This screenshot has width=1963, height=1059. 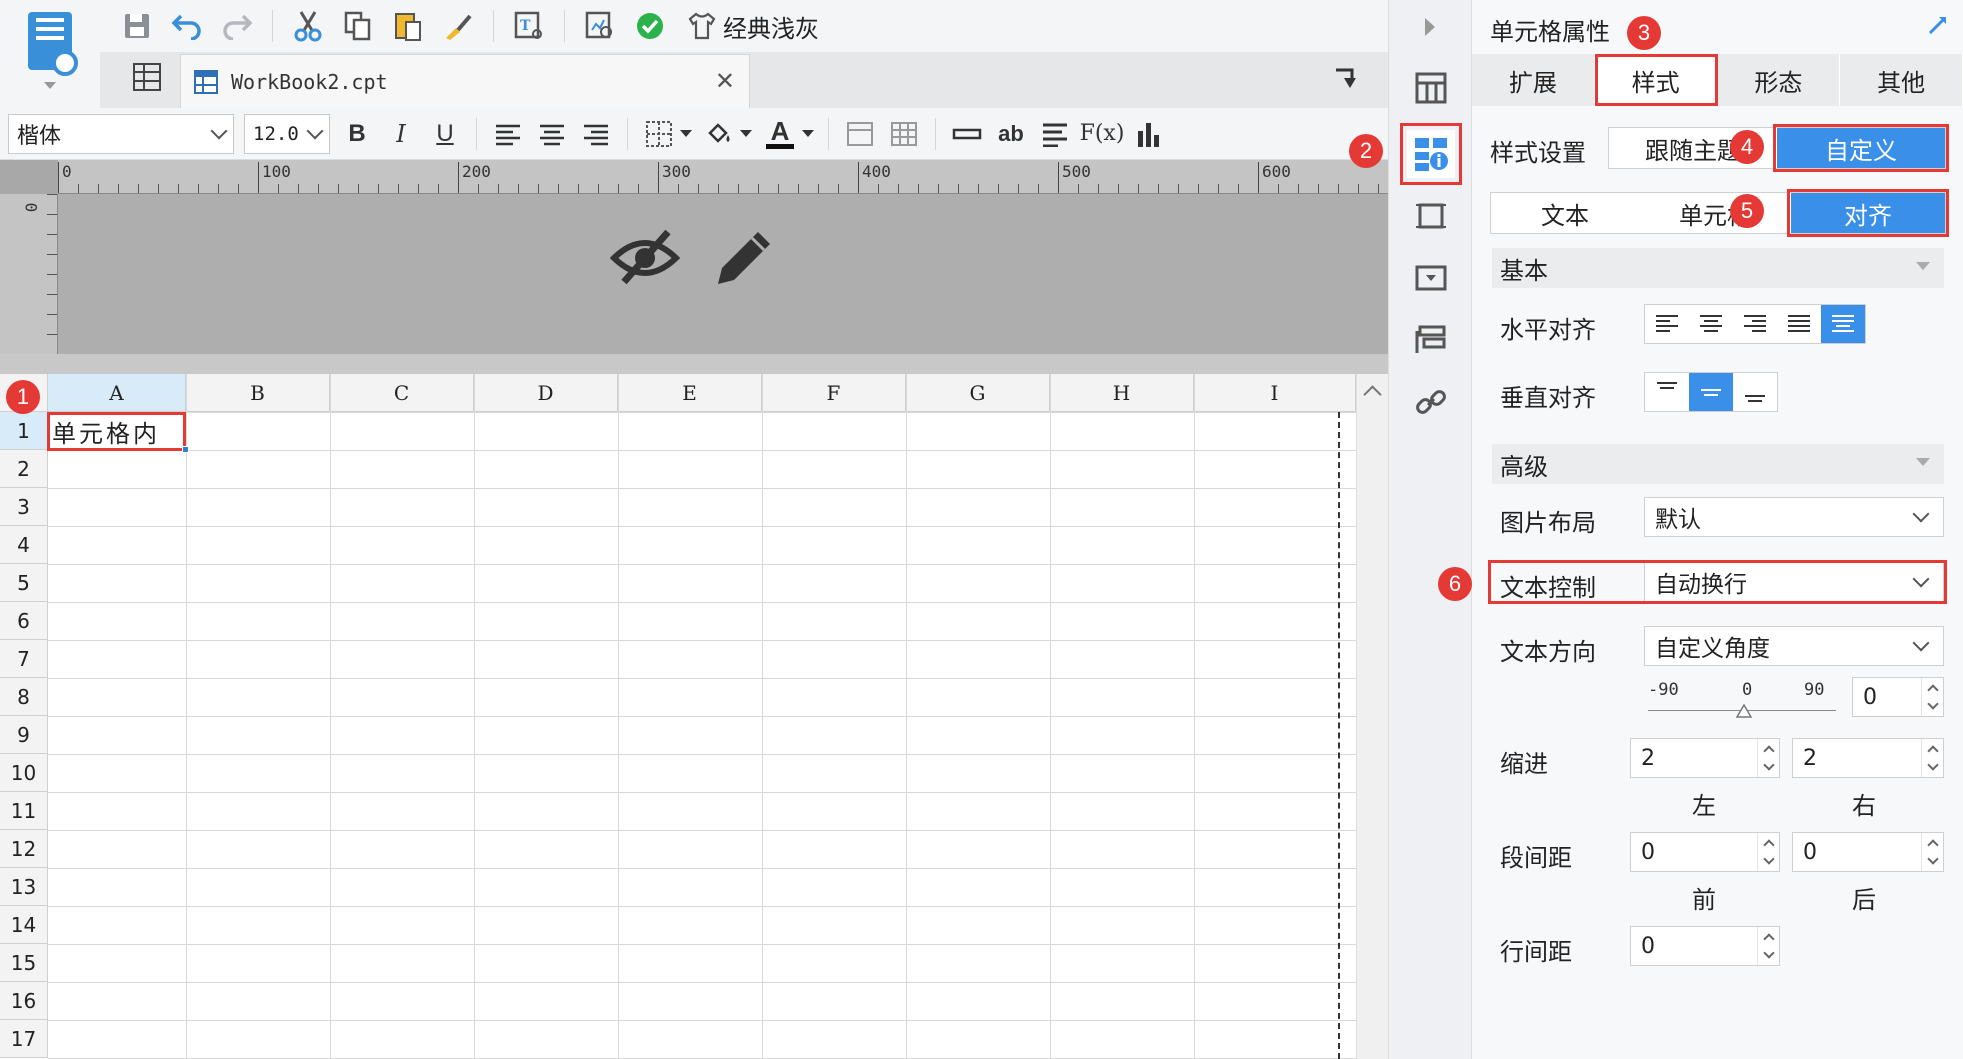 I want to click on cell-properties-icon, so click(x=1431, y=154).